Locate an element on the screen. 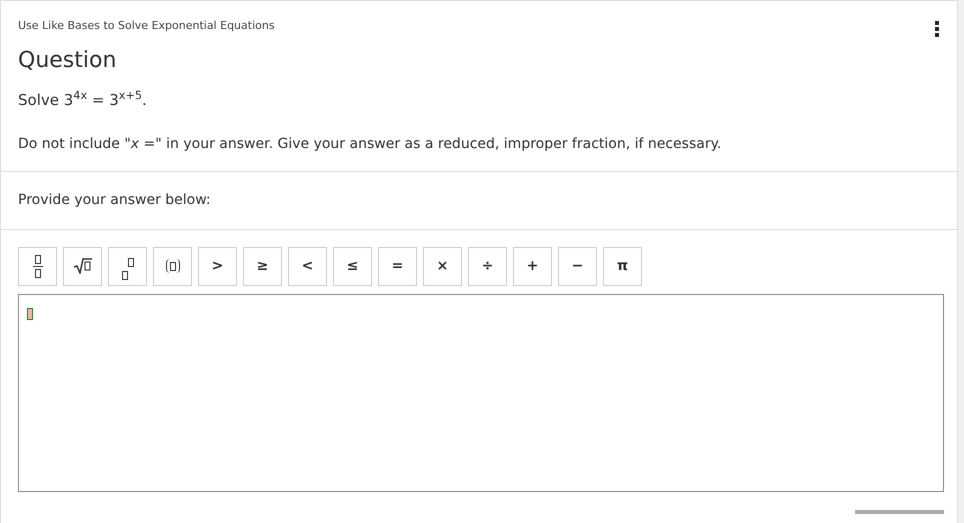 The image size is (964, 523). symbol-button: × is located at coordinates (442, 266).